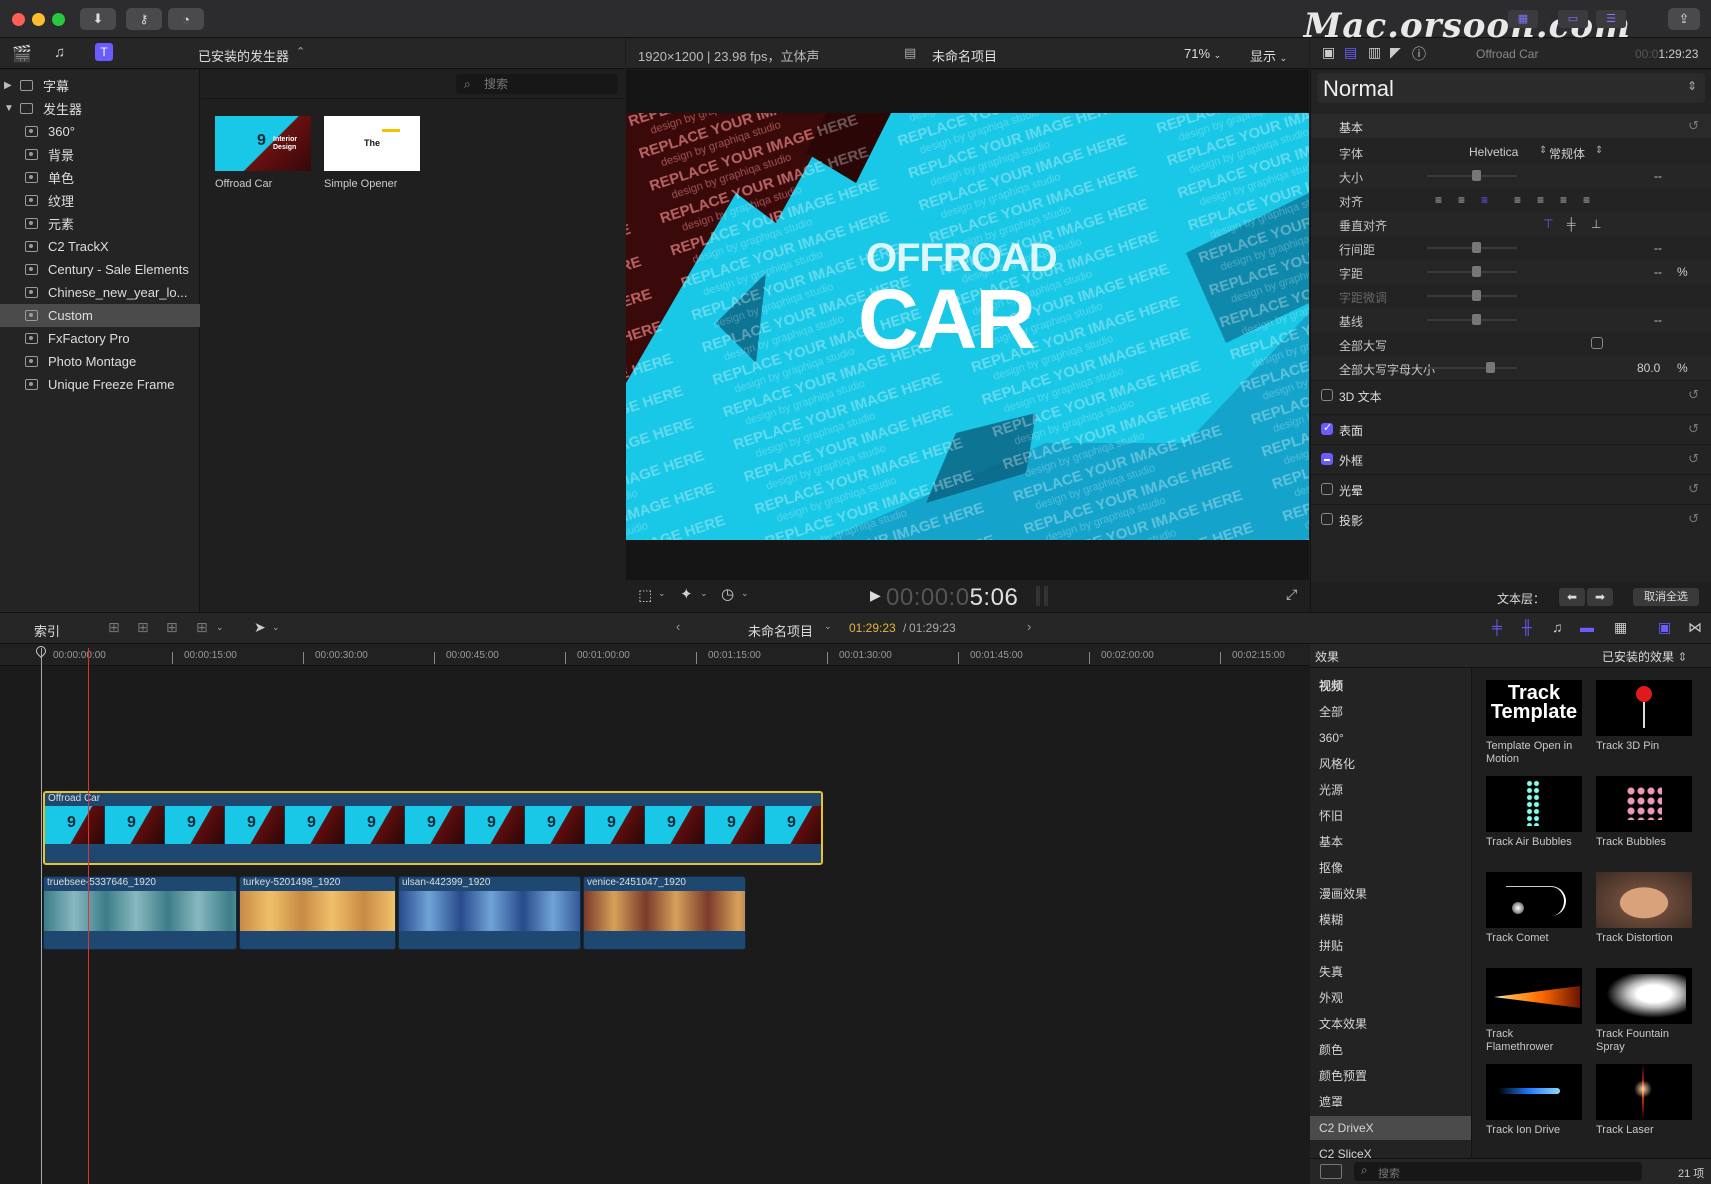 This screenshot has width=1711, height=1184. What do you see at coordinates (1548, 224) in the screenshot?
I see `valign-top-icon: ⊤` at bounding box center [1548, 224].